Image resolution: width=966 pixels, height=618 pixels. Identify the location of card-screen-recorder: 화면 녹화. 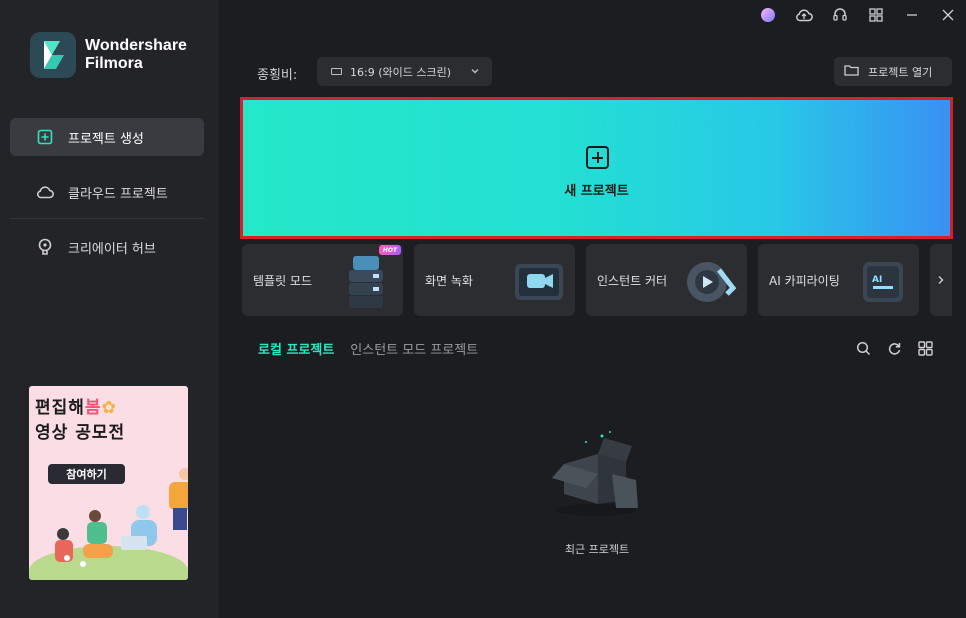
(494, 280).